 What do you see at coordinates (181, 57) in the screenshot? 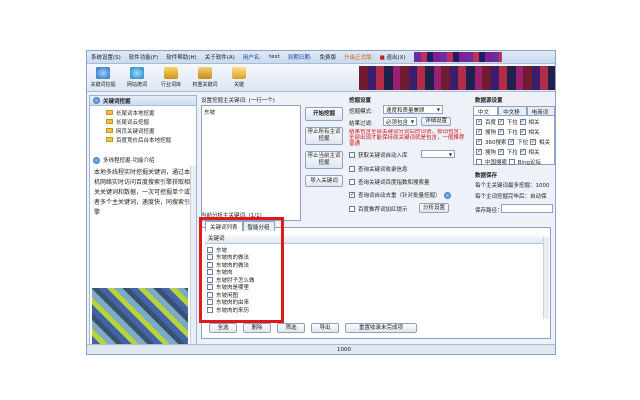
I see `menu-help: 软件帮助(H)` at bounding box center [181, 57].